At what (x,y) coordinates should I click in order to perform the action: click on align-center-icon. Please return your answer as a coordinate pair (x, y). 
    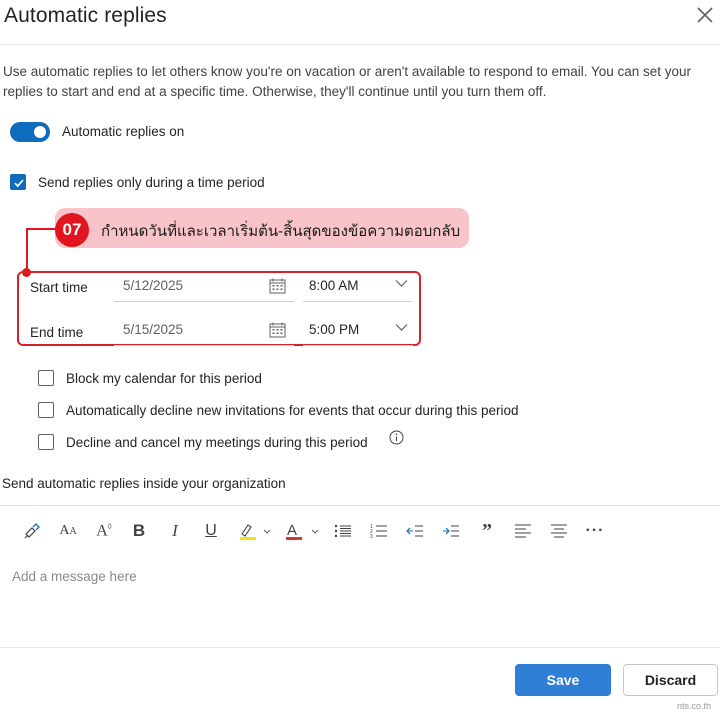
    Looking at the image, I should click on (559, 531).